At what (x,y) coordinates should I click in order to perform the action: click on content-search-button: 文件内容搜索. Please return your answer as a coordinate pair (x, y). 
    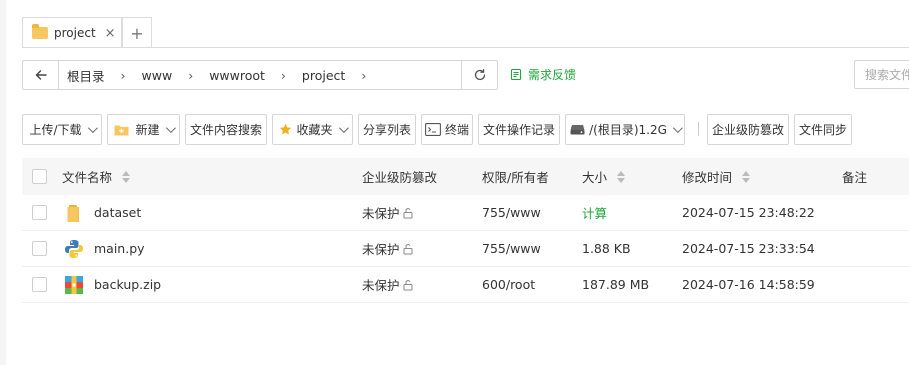
    Looking at the image, I should click on (226, 129).